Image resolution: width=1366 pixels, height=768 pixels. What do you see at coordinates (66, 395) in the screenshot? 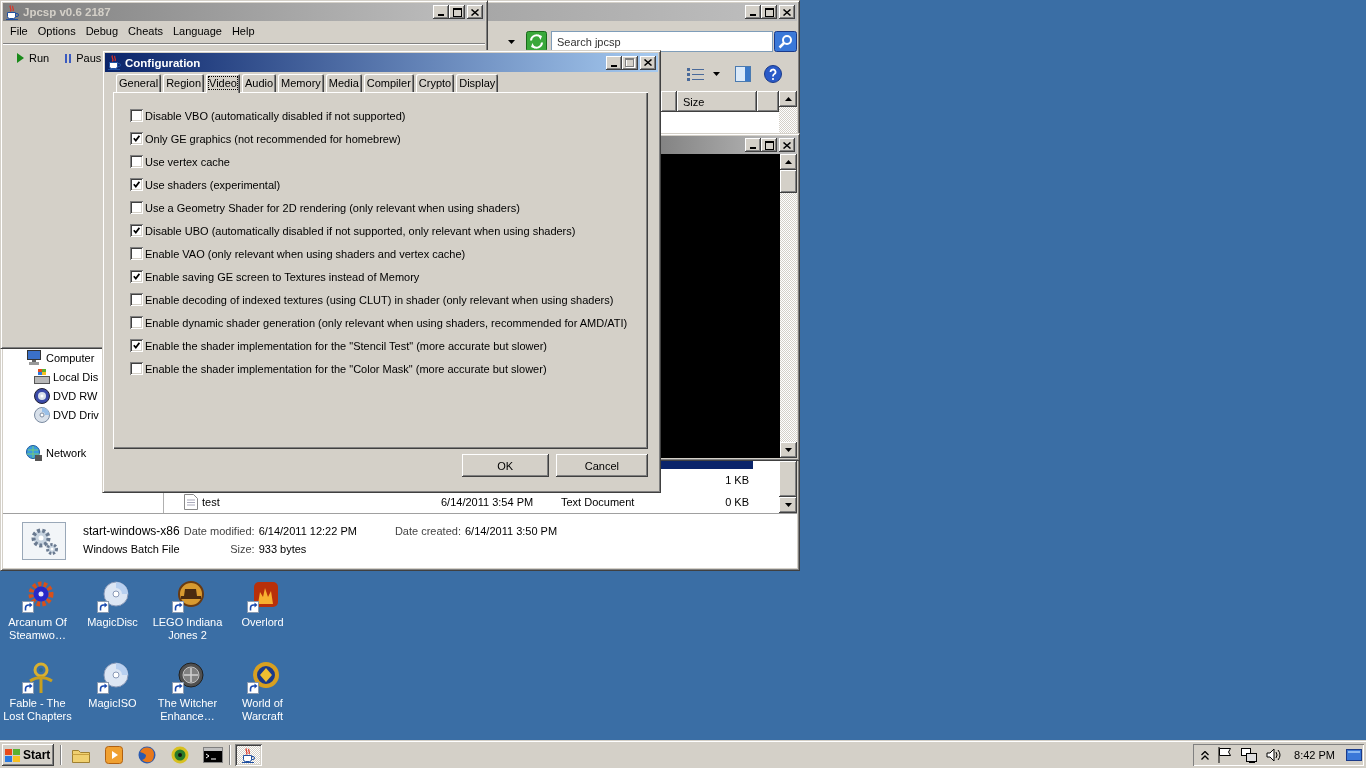
I see `nav-item: DVD RW` at bounding box center [66, 395].